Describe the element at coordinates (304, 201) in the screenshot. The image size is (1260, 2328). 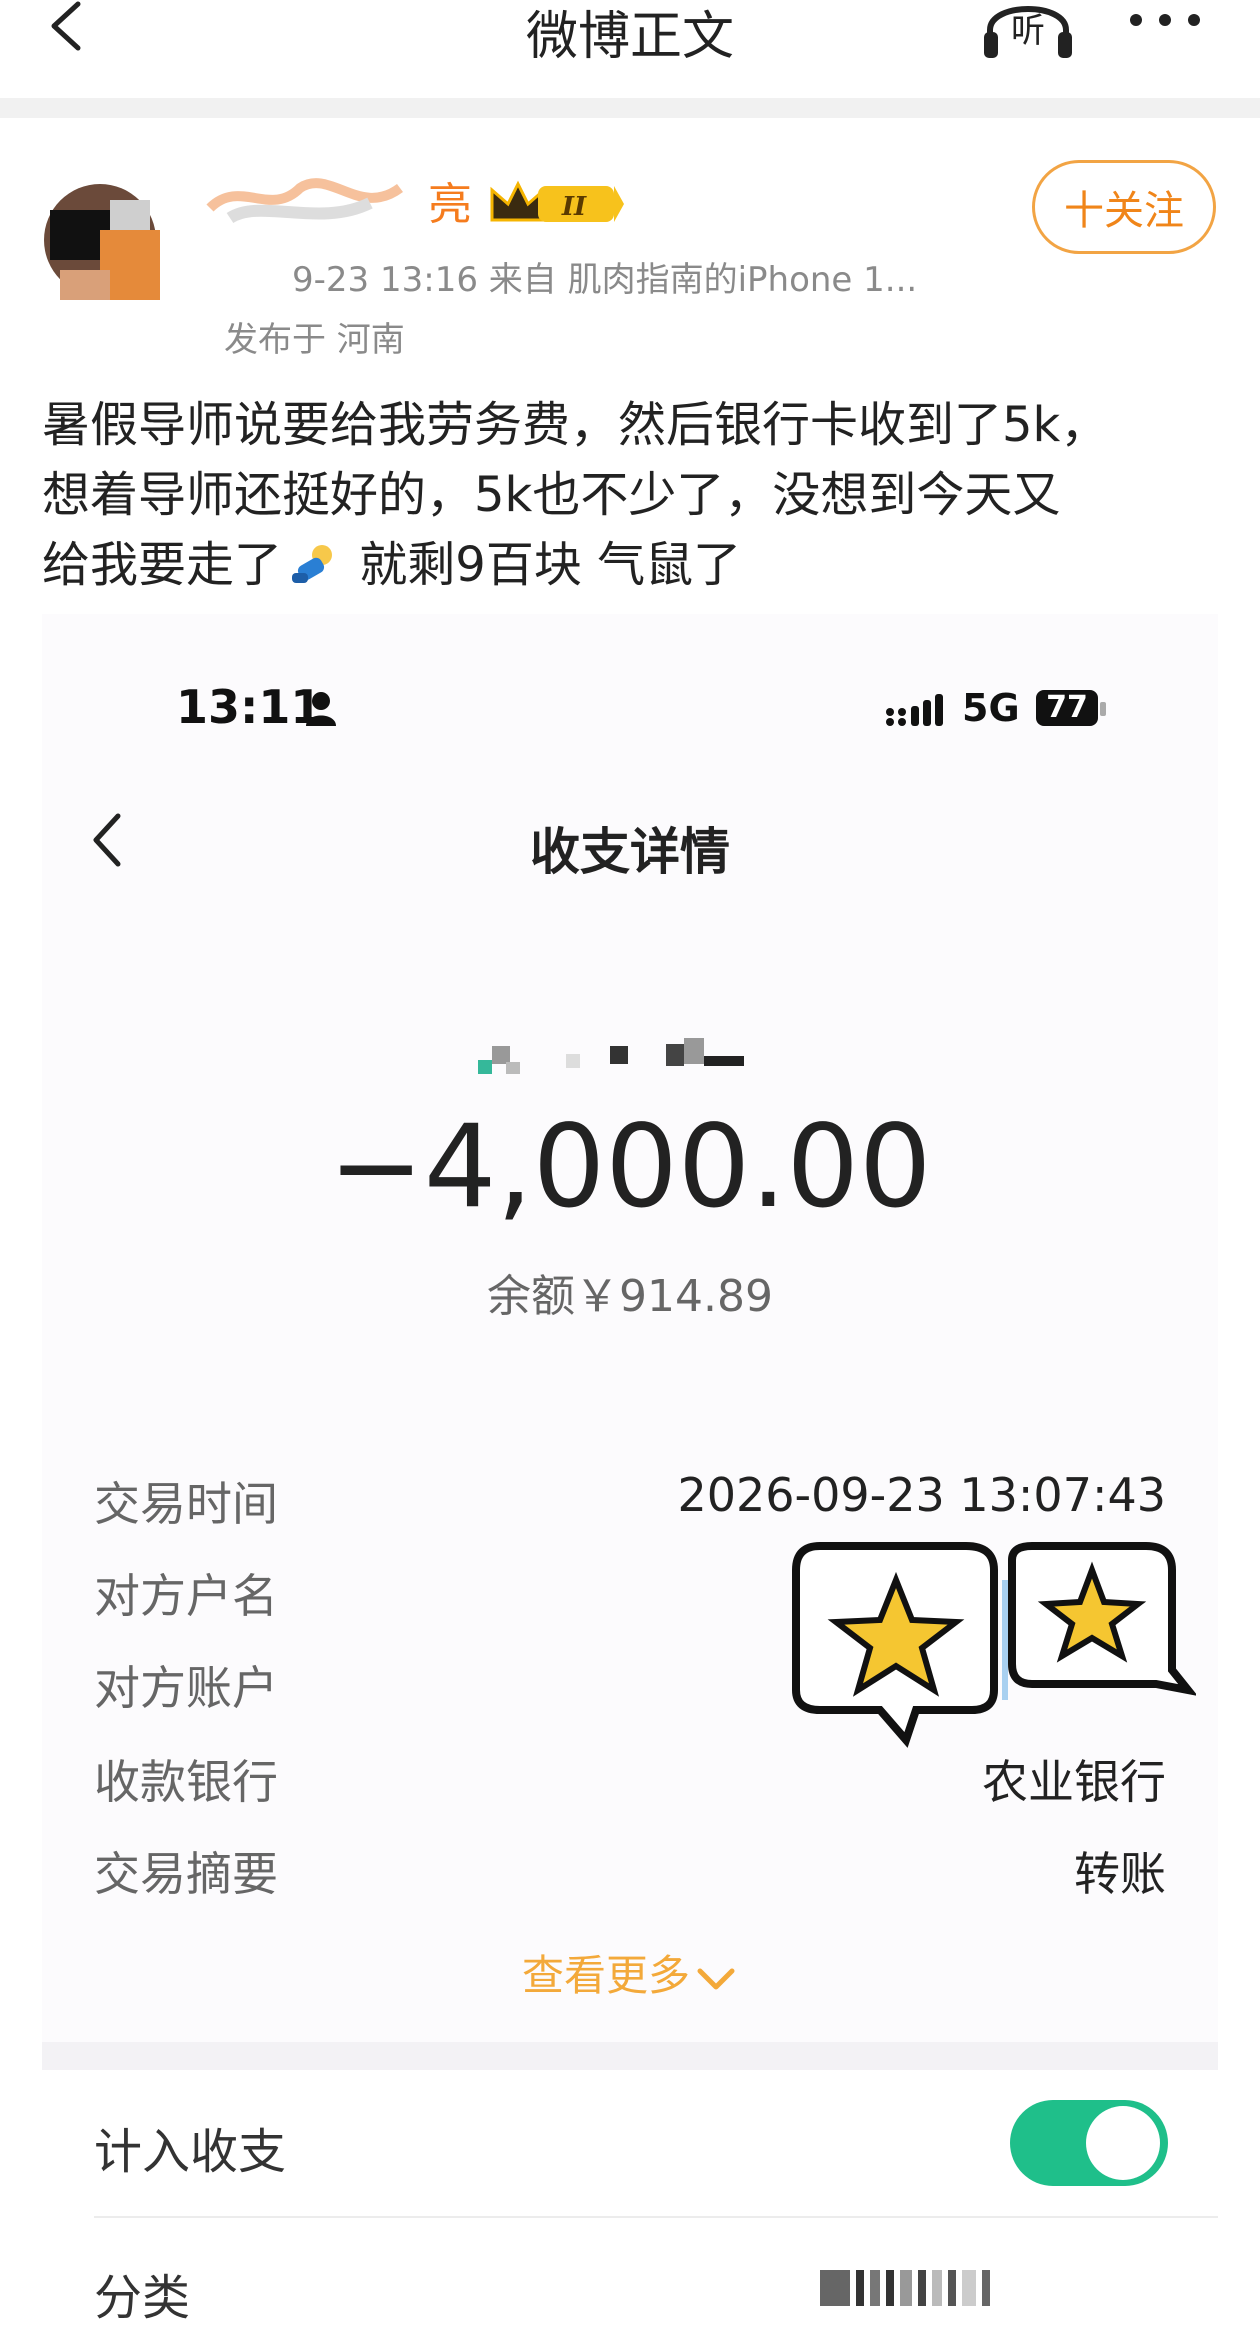
I see `name-censor-scribble` at that location.